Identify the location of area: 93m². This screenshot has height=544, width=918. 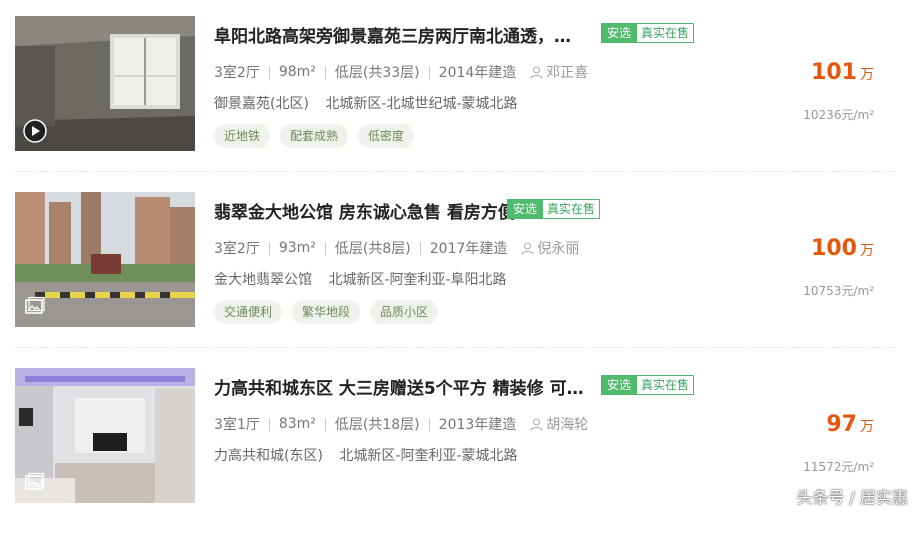
(297, 248).